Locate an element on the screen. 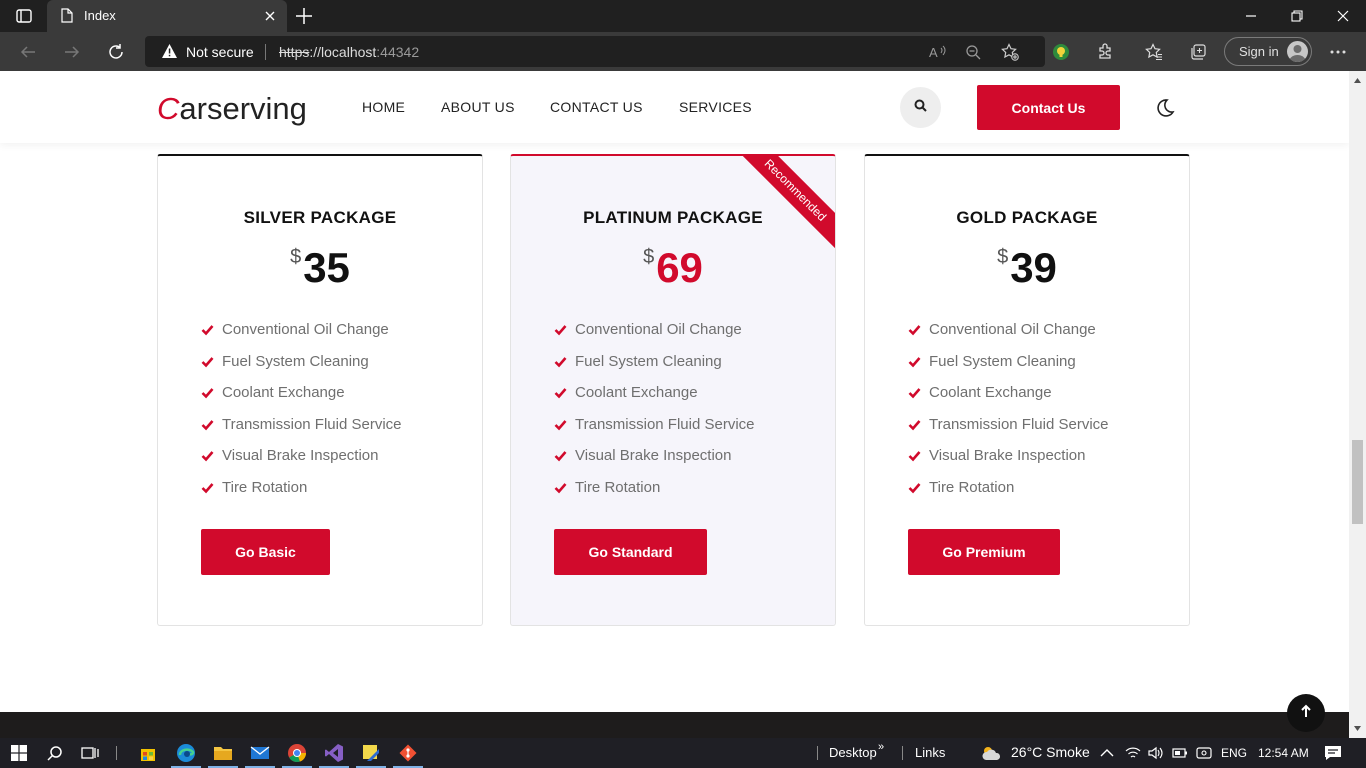 The width and height of the screenshot is (1366, 768). close-window-icon is located at coordinates (1343, 16).